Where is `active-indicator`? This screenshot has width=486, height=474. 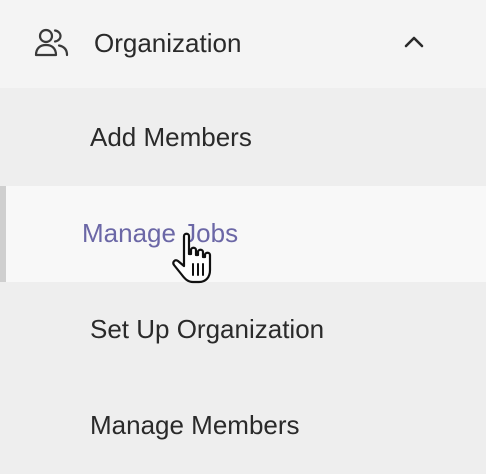
active-indicator is located at coordinates (3, 234).